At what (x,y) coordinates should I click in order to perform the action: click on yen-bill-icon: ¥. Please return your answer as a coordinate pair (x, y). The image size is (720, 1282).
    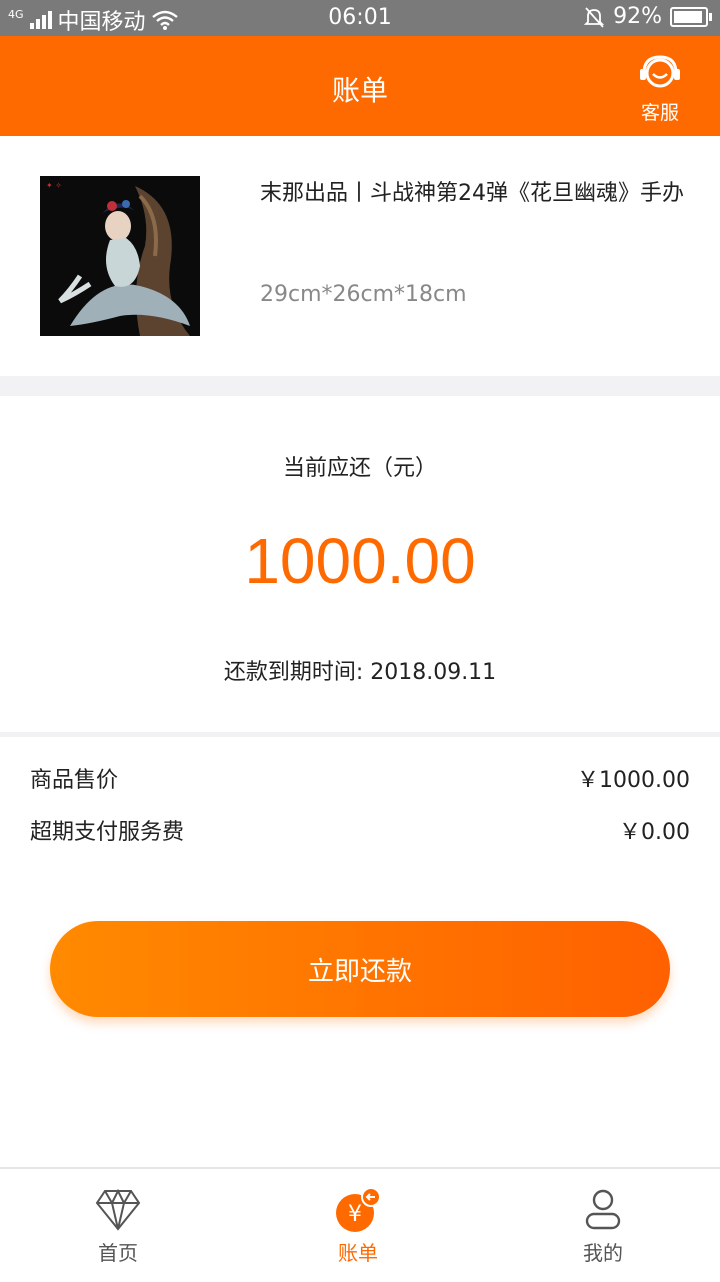
    Looking at the image, I should click on (358, 1209).